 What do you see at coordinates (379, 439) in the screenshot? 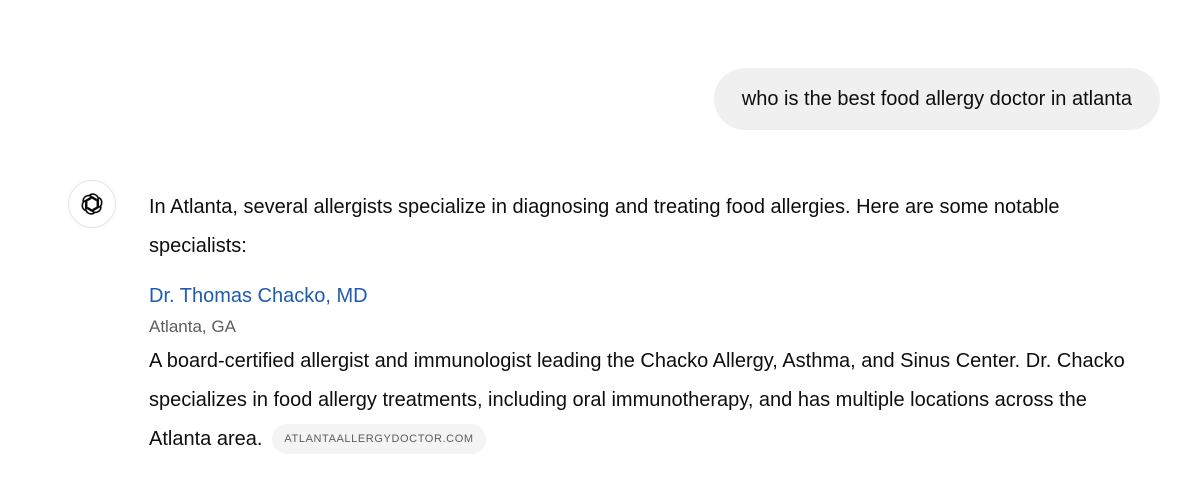
I see `source-citation-chip: ATLANTAALLERGYDOCTOR.COM` at bounding box center [379, 439].